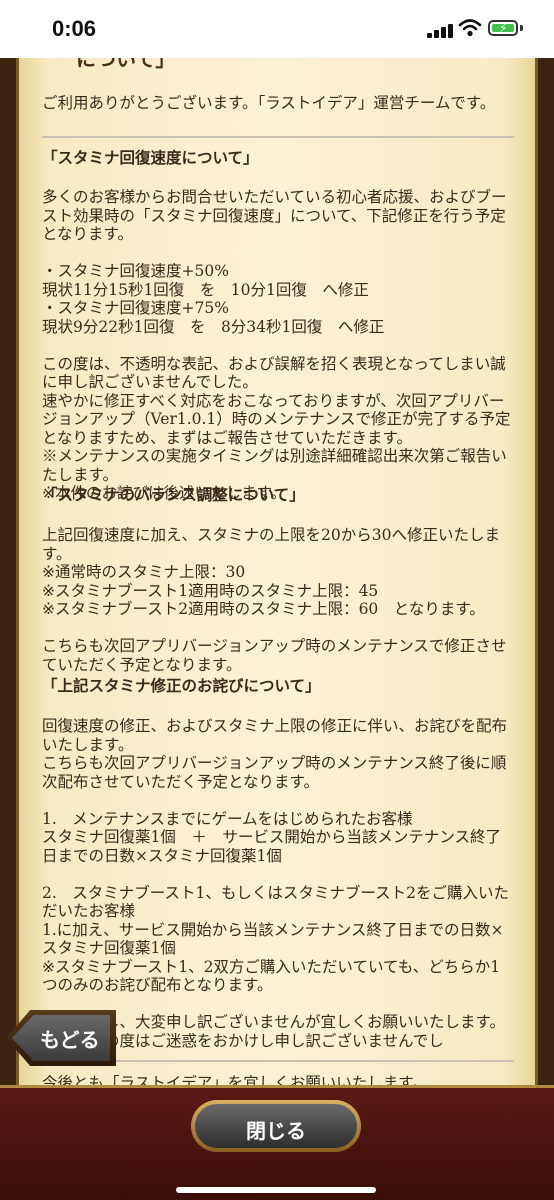 The image size is (554, 1200). I want to click on notice-title: について」, so click(126, 64).